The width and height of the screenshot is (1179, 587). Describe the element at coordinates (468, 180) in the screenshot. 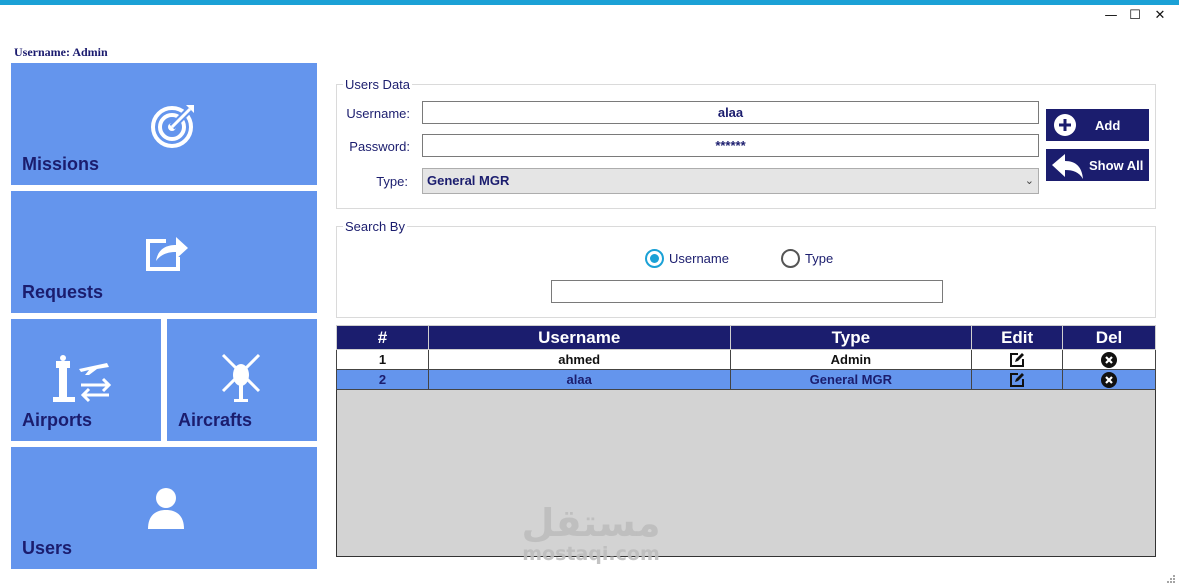

I see `type-select-value: General MGR` at that location.